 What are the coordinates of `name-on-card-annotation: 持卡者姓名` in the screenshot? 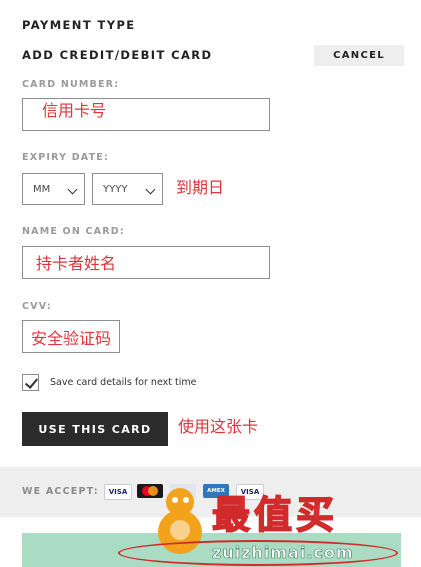 It's located at (76, 263).